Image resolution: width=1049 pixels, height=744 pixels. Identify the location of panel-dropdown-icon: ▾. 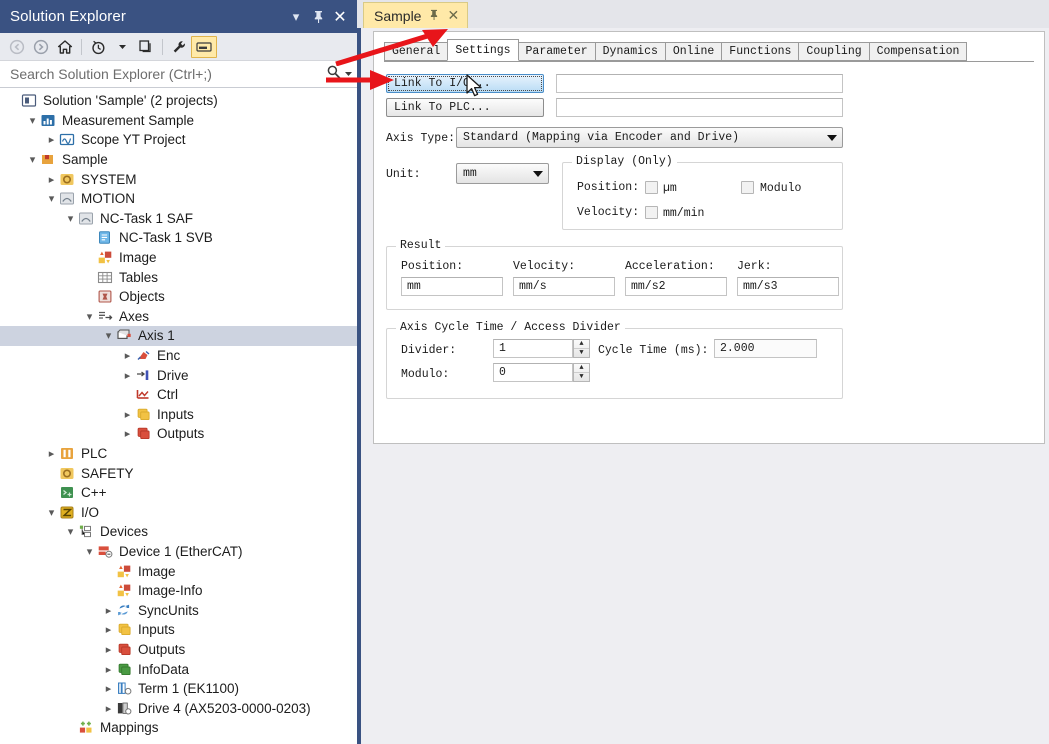
(296, 17).